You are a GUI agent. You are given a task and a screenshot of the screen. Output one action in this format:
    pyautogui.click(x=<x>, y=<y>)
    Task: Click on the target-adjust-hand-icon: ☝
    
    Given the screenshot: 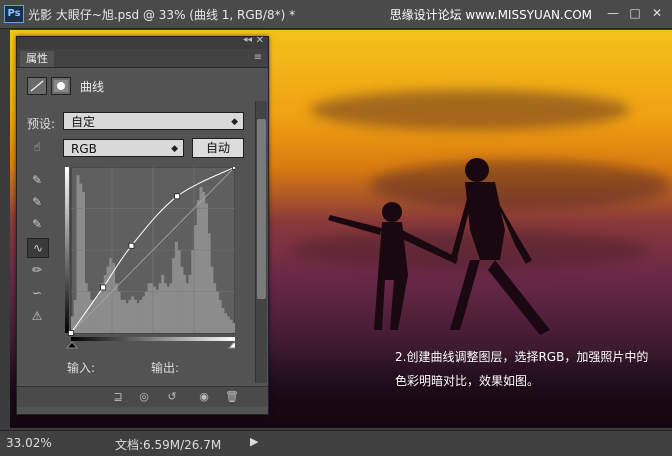 What is the action you would take?
    pyautogui.click(x=37, y=147)
    